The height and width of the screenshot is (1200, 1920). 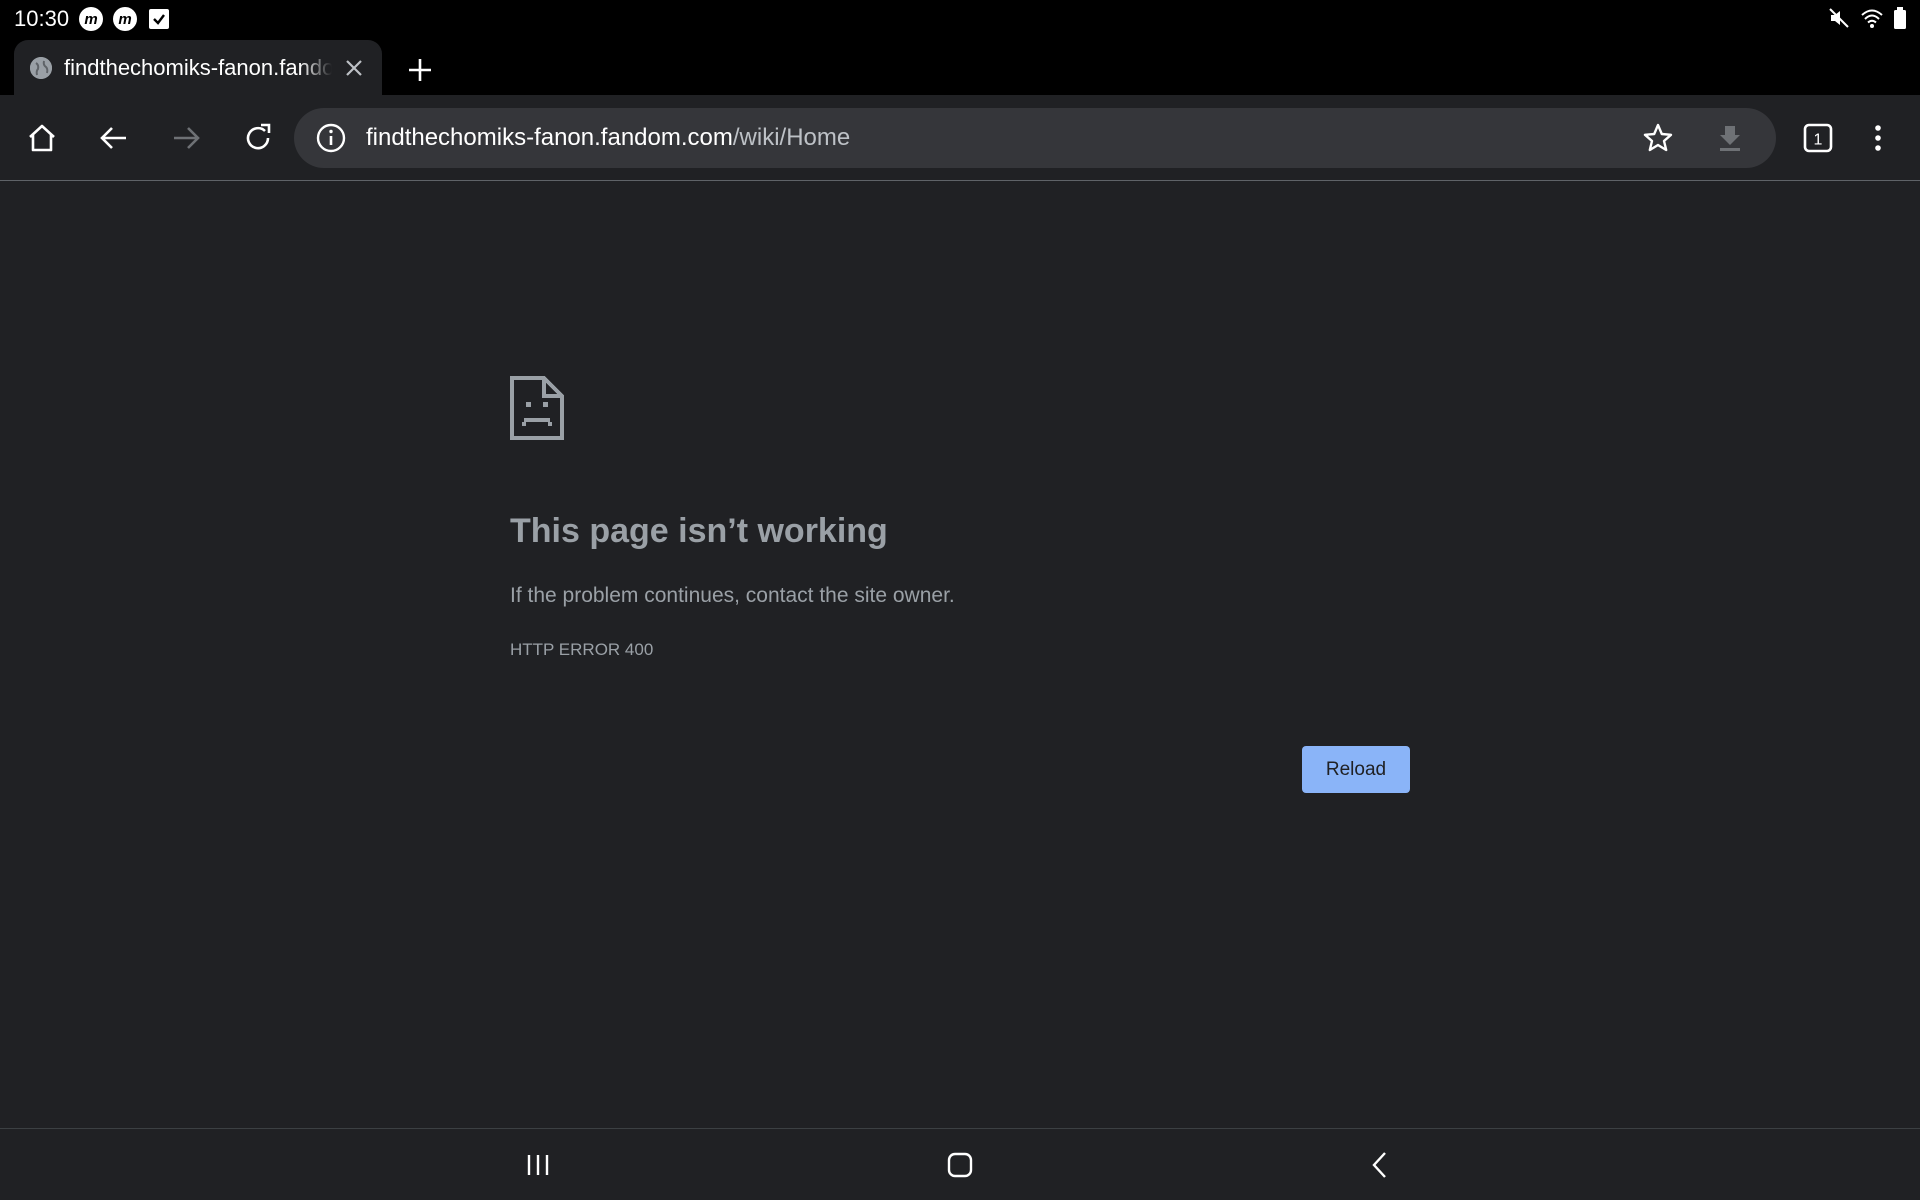 What do you see at coordinates (1839, 20) in the screenshot?
I see `mute-icon` at bounding box center [1839, 20].